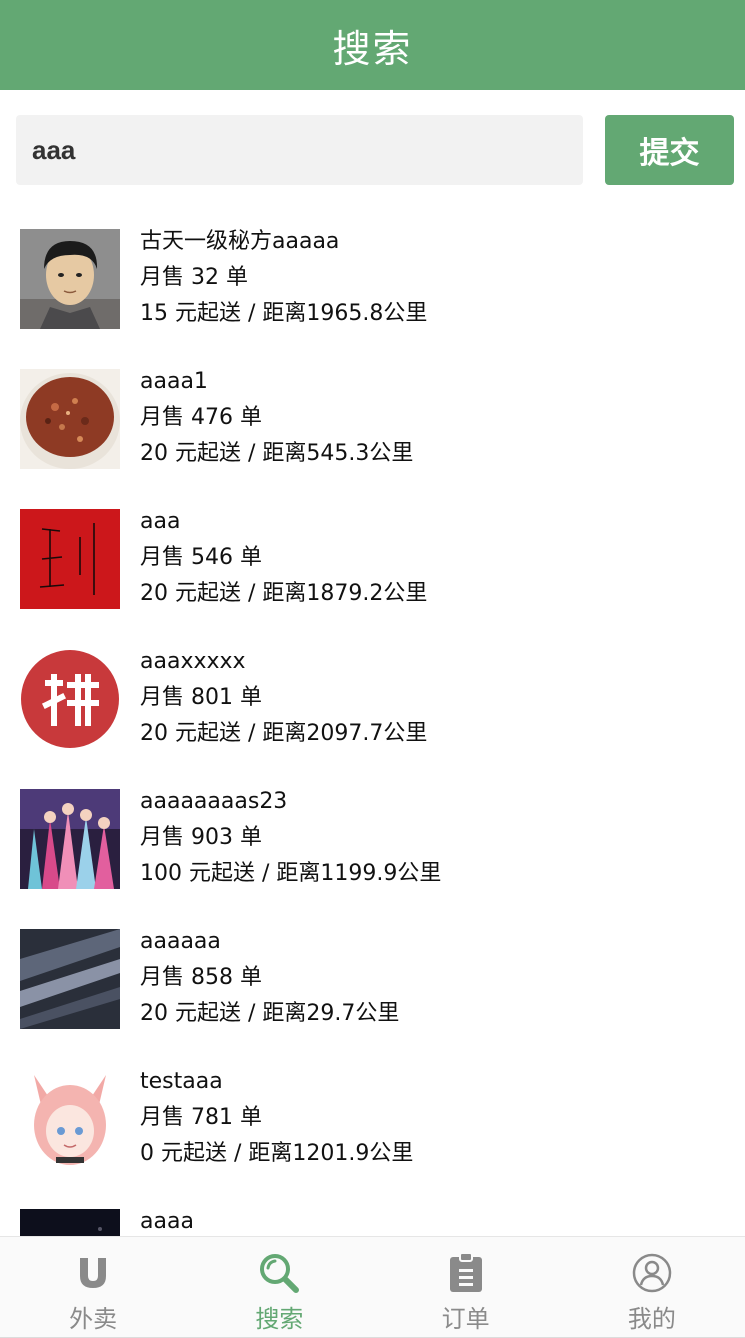  I want to click on shop-item: aaa 月售 546 单 20 元起送 / 距离1879.2公里, so click(372, 562).